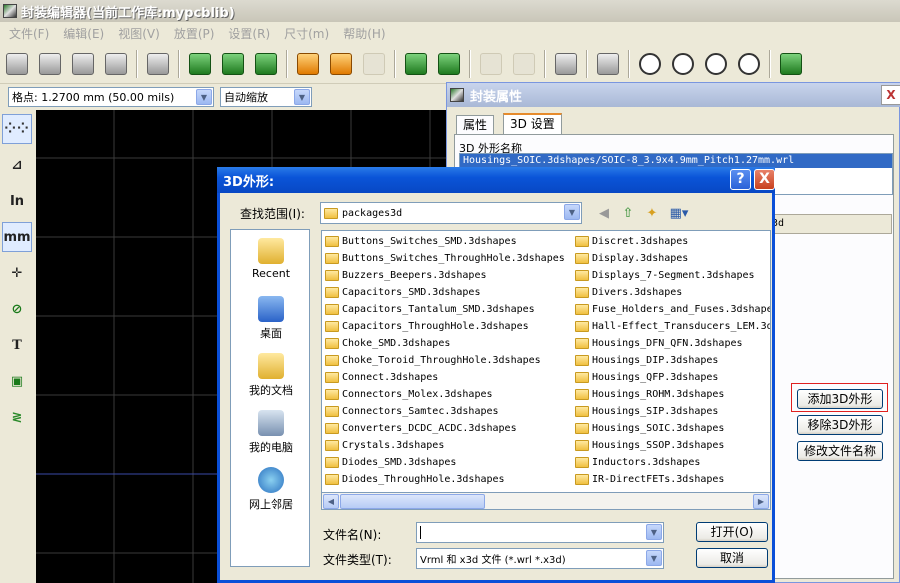 This screenshot has width=900, height=583. What do you see at coordinates (449, 64) in the screenshot?
I see `export-footprint-button` at bounding box center [449, 64].